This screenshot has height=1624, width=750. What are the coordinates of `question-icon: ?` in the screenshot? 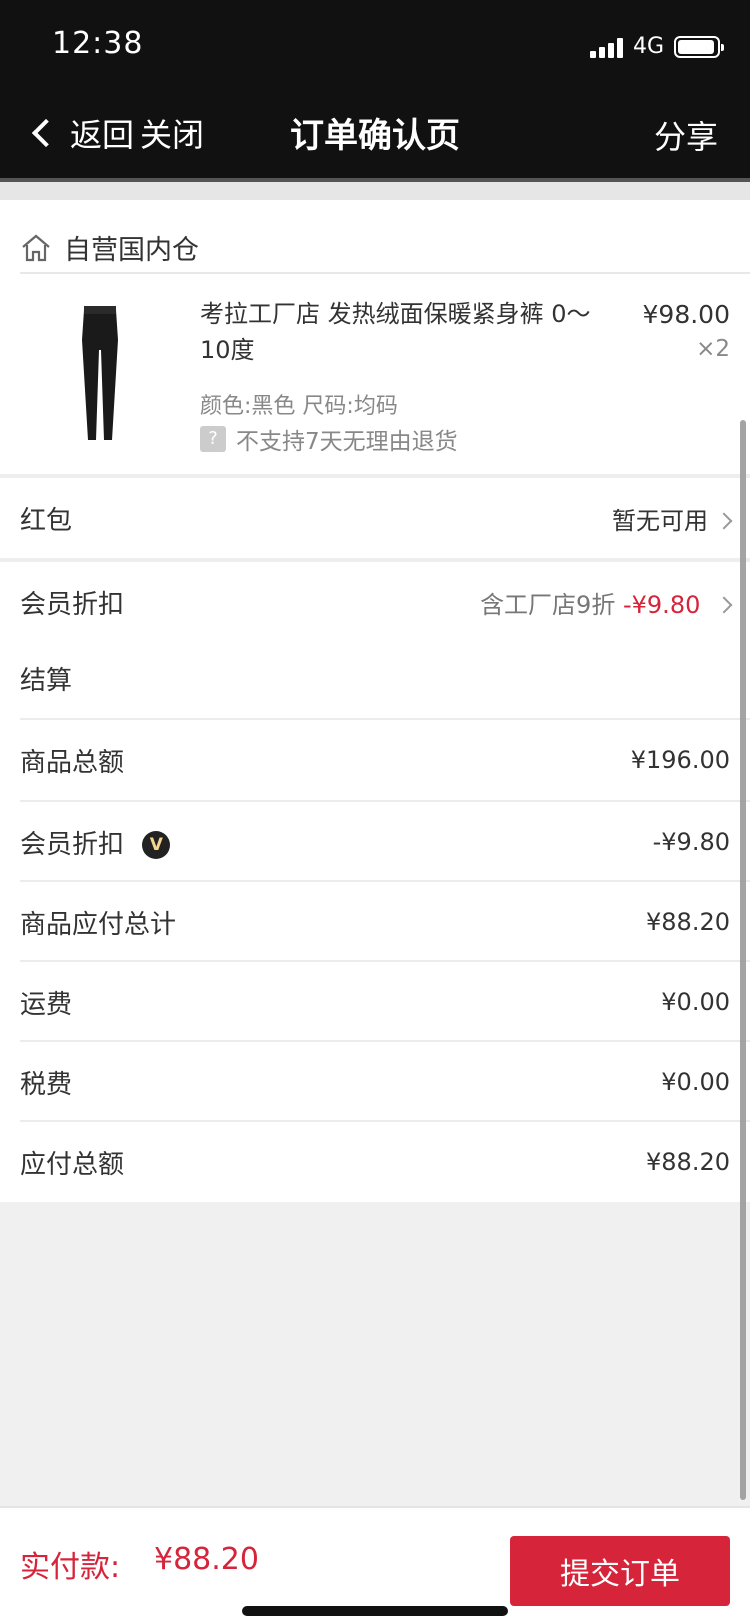 It's located at (213, 439).